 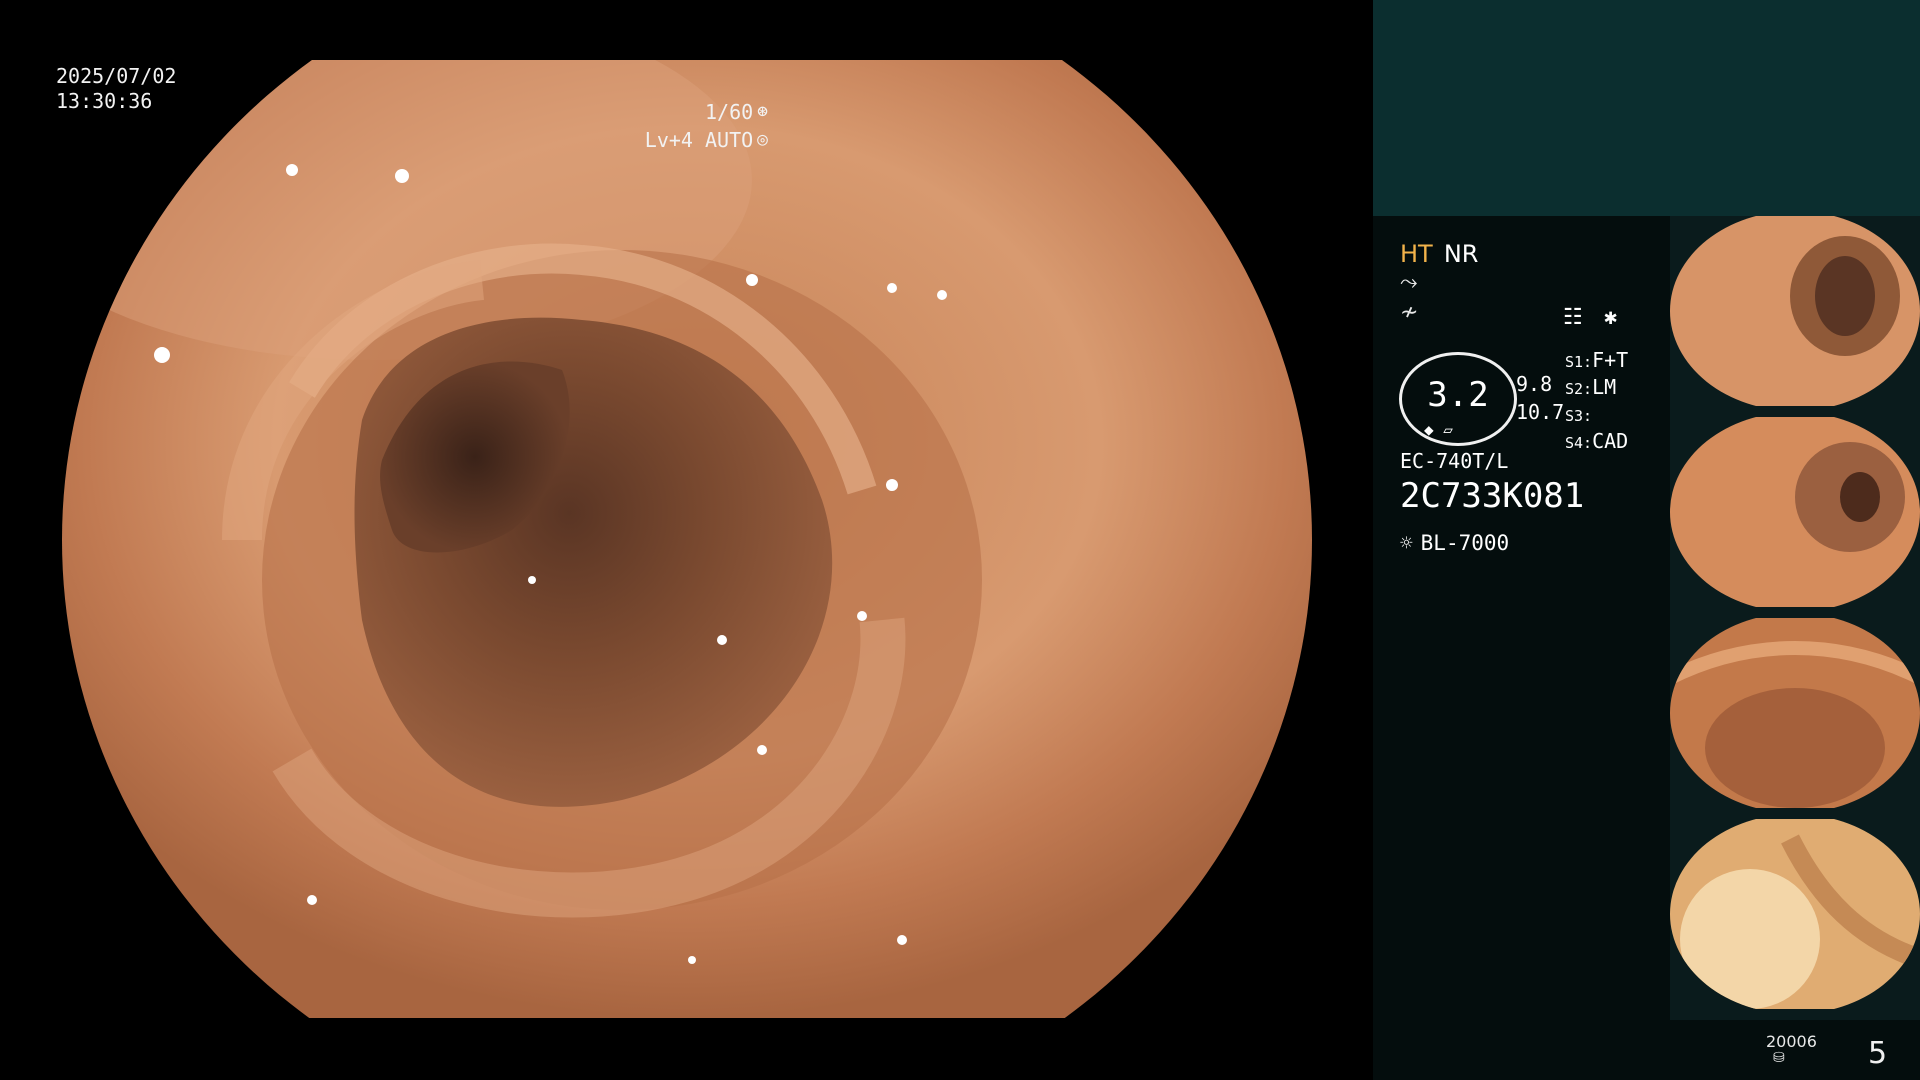 I want to click on no-signal-icon: ≁, so click(x=1409, y=312).